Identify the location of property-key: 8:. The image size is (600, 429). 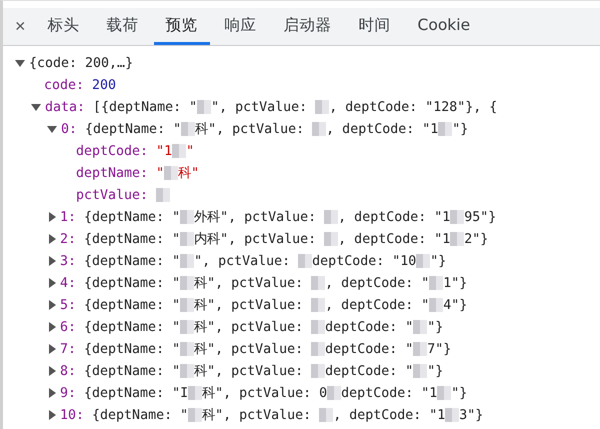
(68, 371).